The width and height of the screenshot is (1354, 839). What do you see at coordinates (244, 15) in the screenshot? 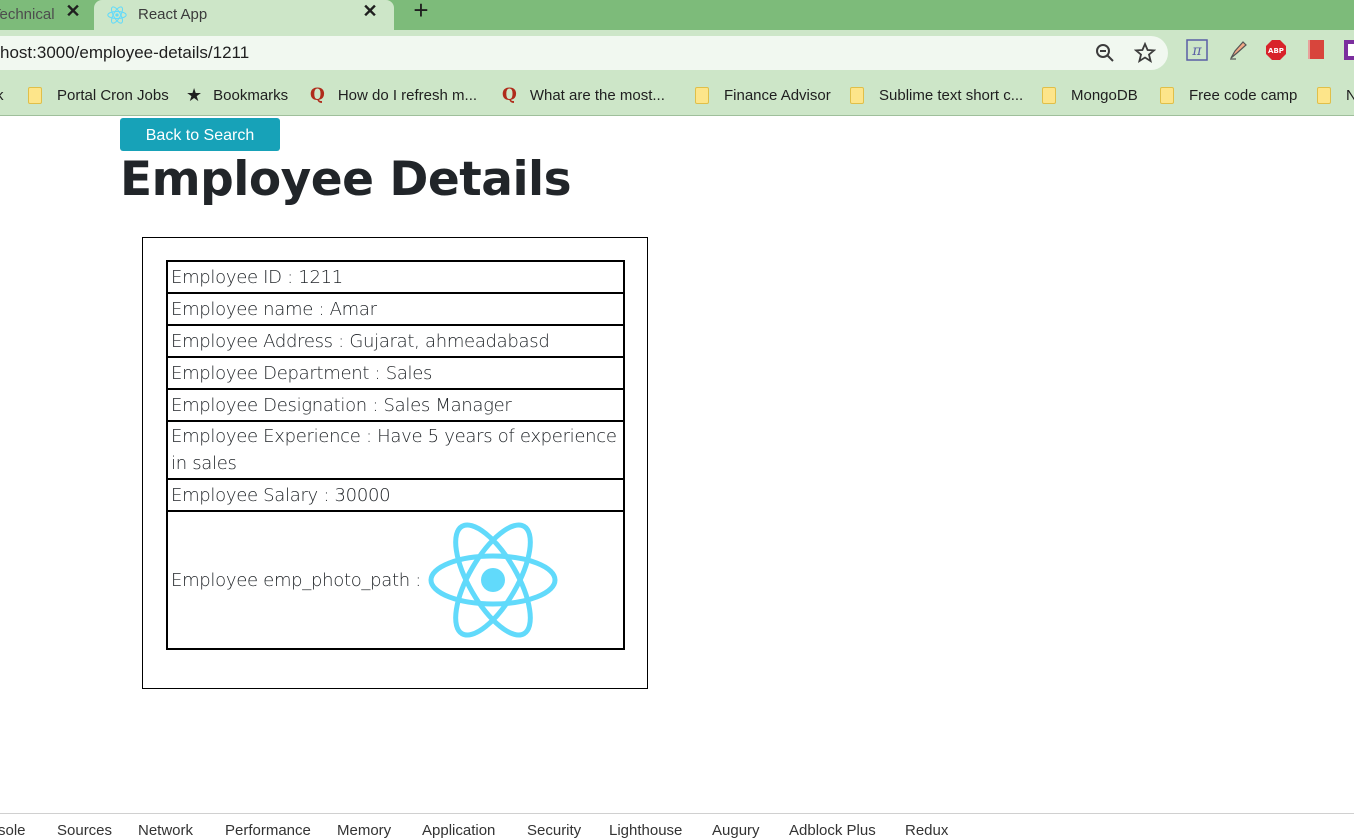
I see `tab-react-app: React App ✕` at bounding box center [244, 15].